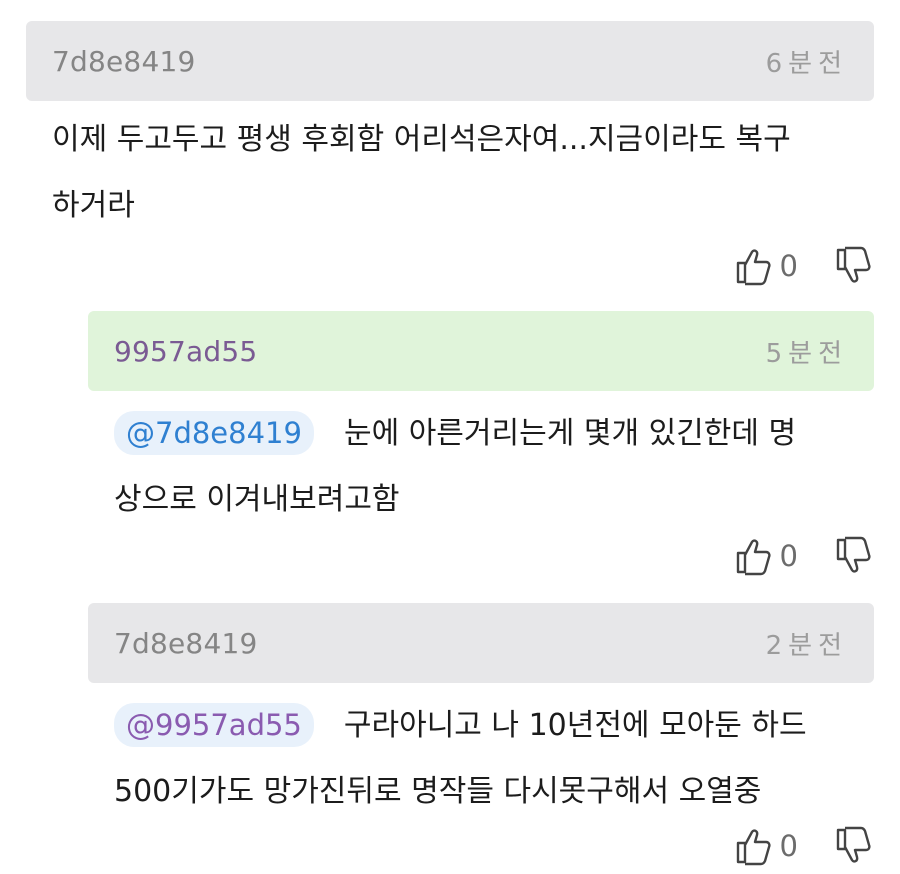 Image resolution: width=900 pixels, height=874 pixels. What do you see at coordinates (93, 205) in the screenshot?
I see `comment-text-line: 하거라` at bounding box center [93, 205].